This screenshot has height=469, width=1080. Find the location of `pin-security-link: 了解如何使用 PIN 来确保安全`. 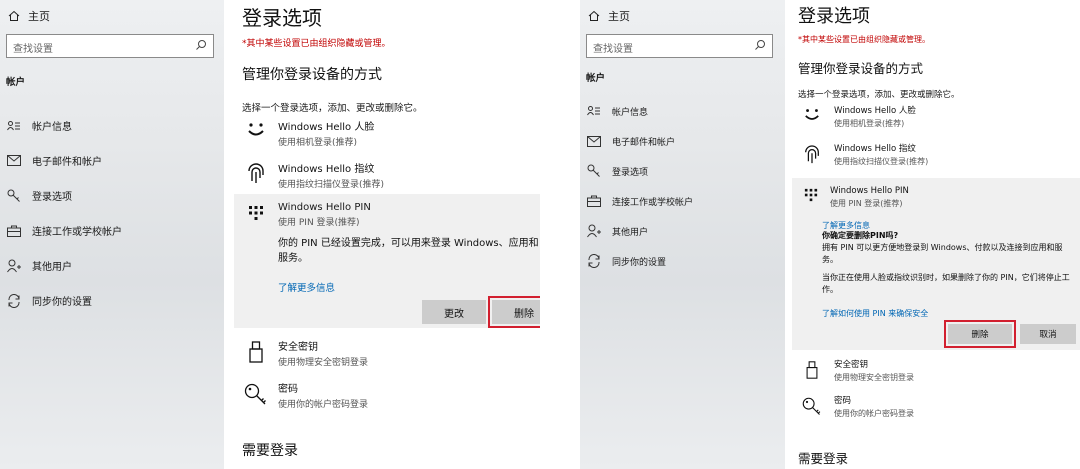

pin-security-link: 了解如何使用 PIN 来确保安全 is located at coordinates (875, 313).